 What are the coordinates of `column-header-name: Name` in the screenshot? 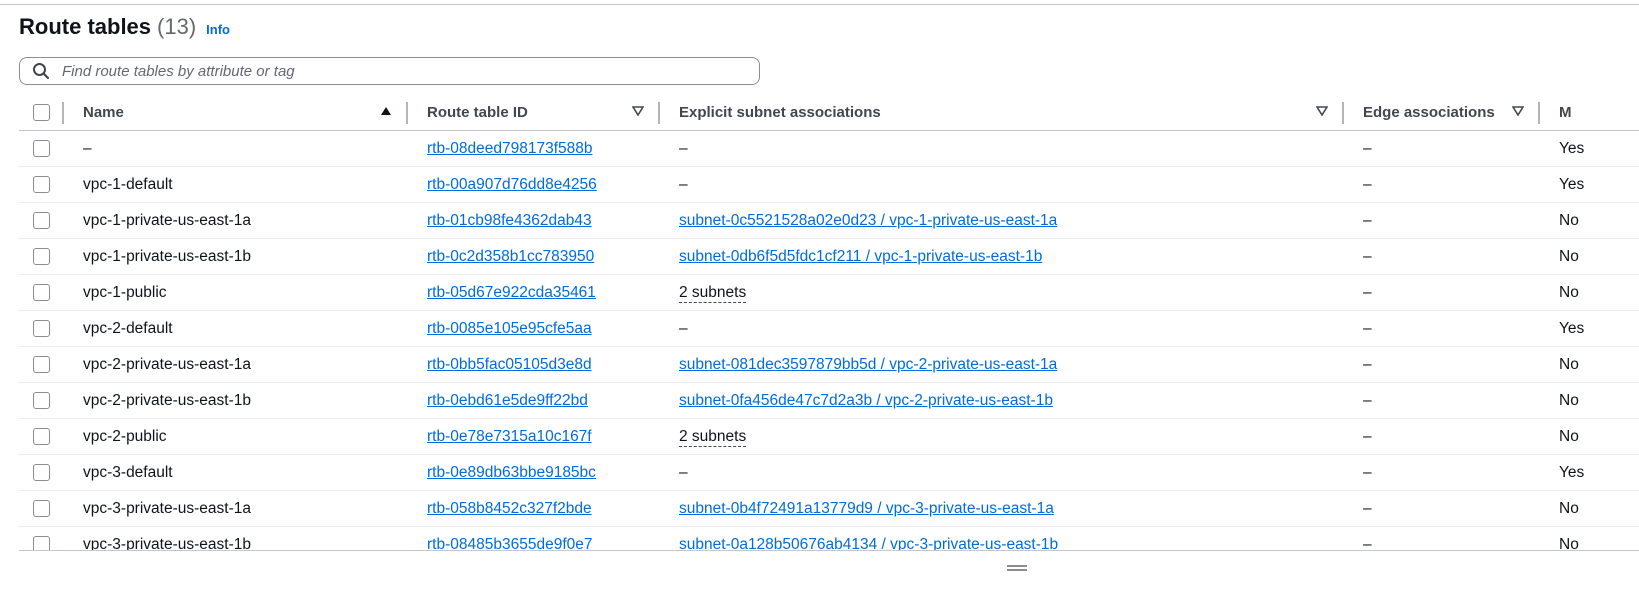 It's located at (236, 112).